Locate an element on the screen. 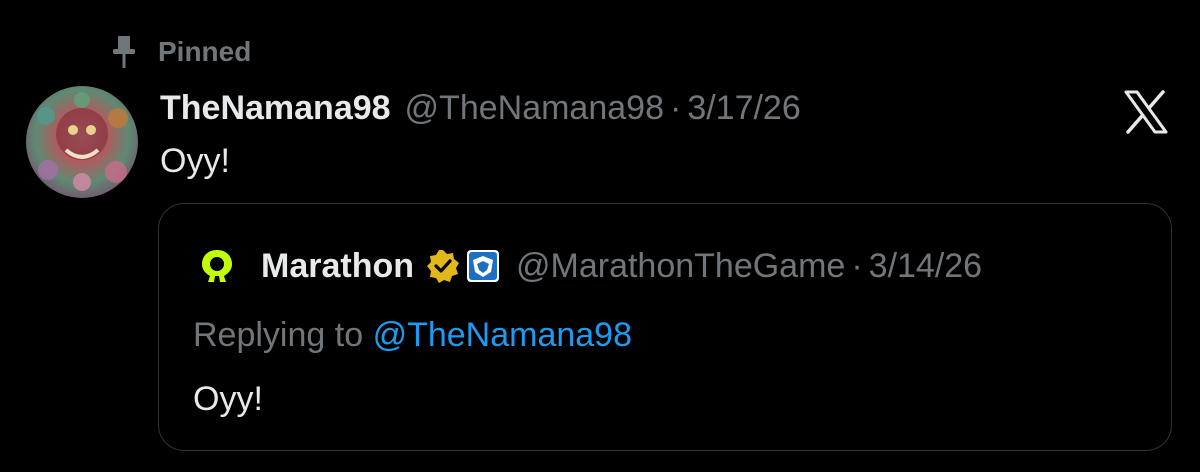 The image size is (1200, 472). quote-date: 3/14/26 is located at coordinates (925, 266).